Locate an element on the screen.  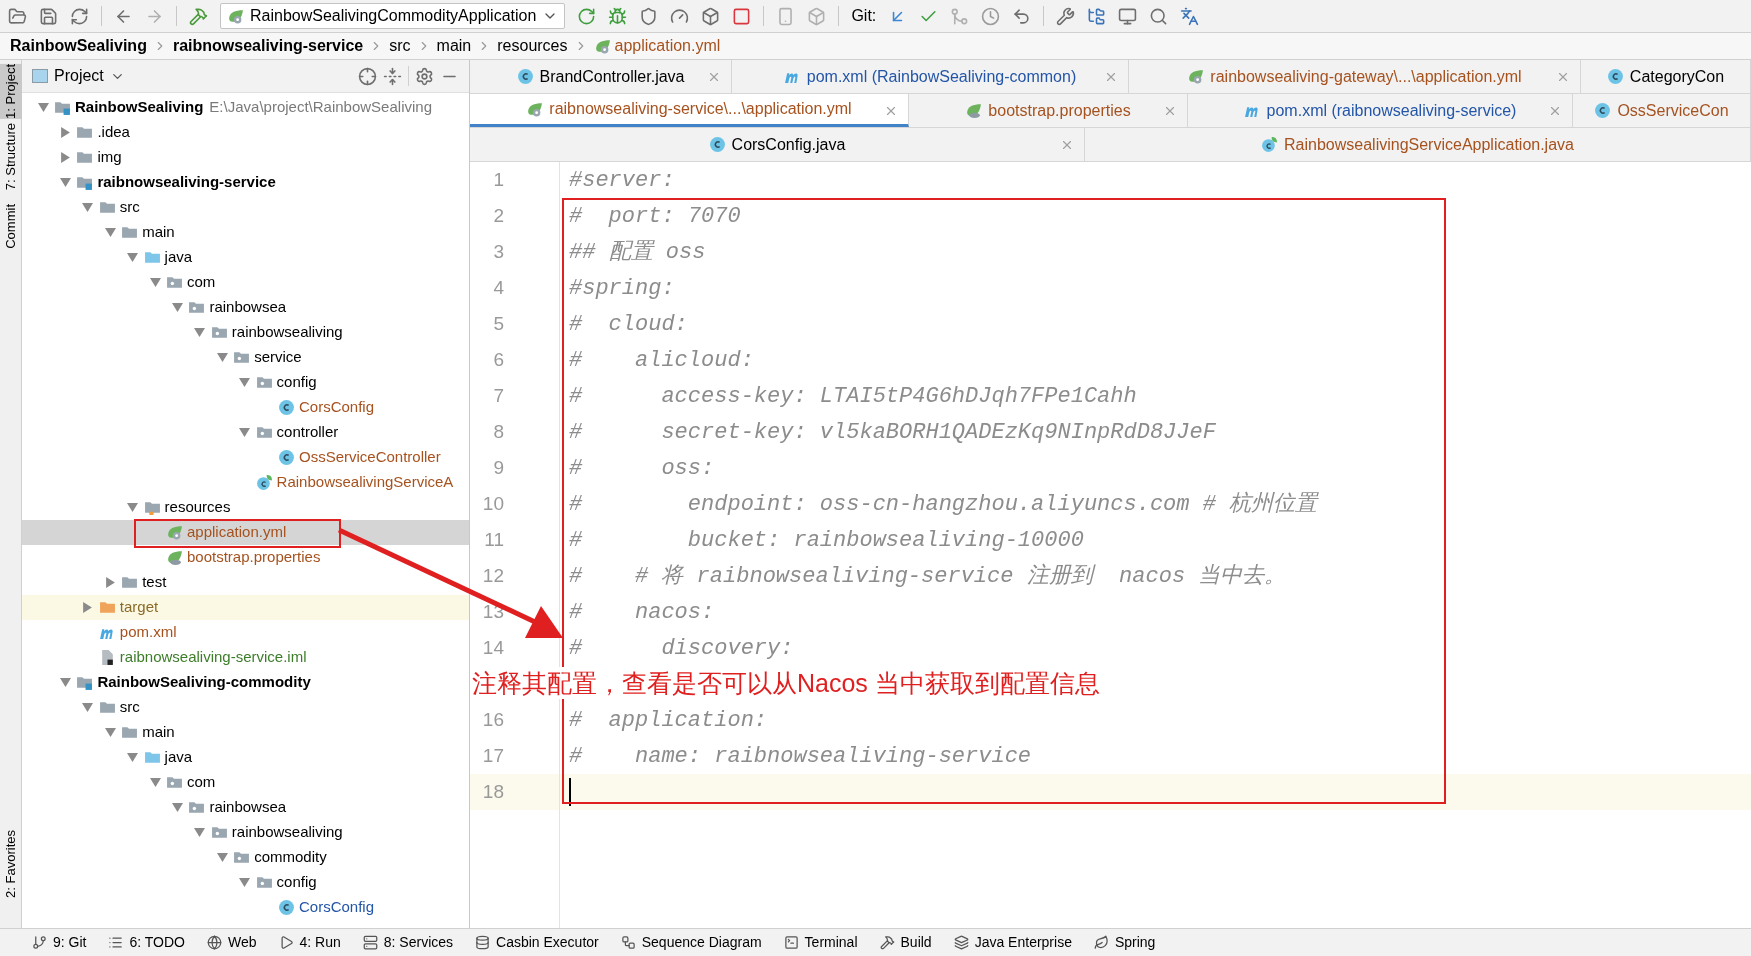
tool-window-tab: Commit is located at coordinates (11, 226).